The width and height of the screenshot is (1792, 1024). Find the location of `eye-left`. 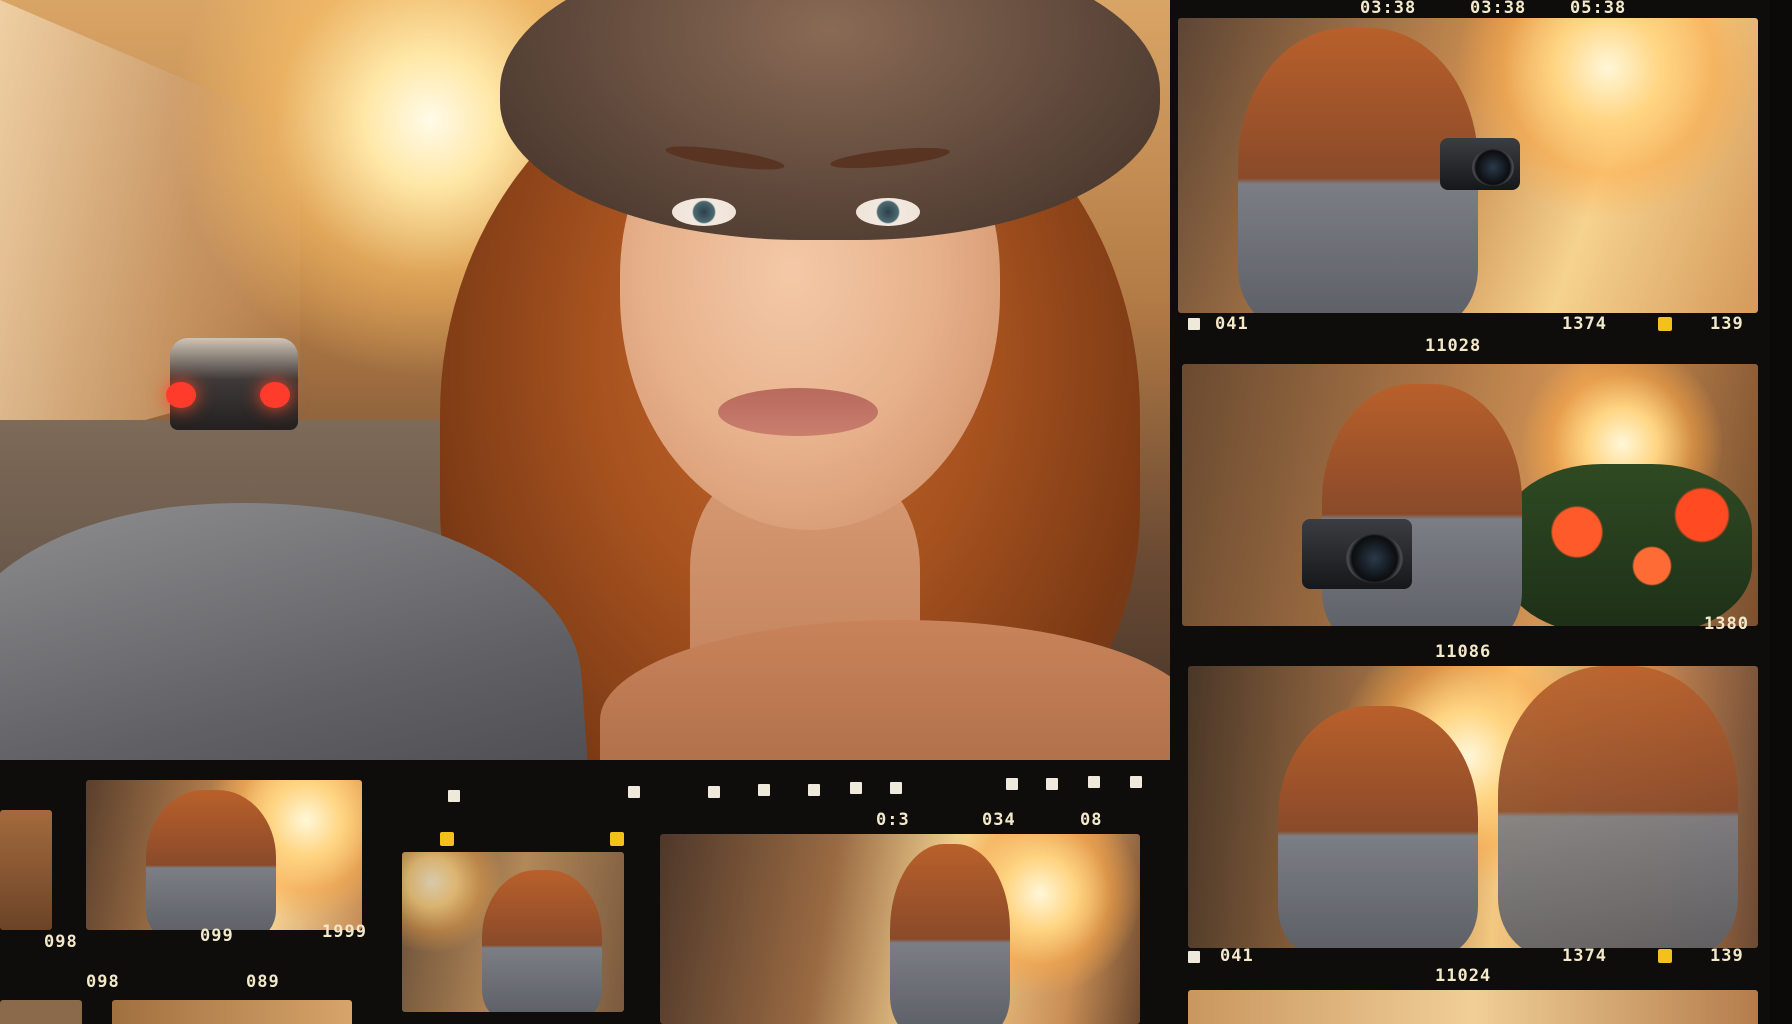

eye-left is located at coordinates (704, 212).